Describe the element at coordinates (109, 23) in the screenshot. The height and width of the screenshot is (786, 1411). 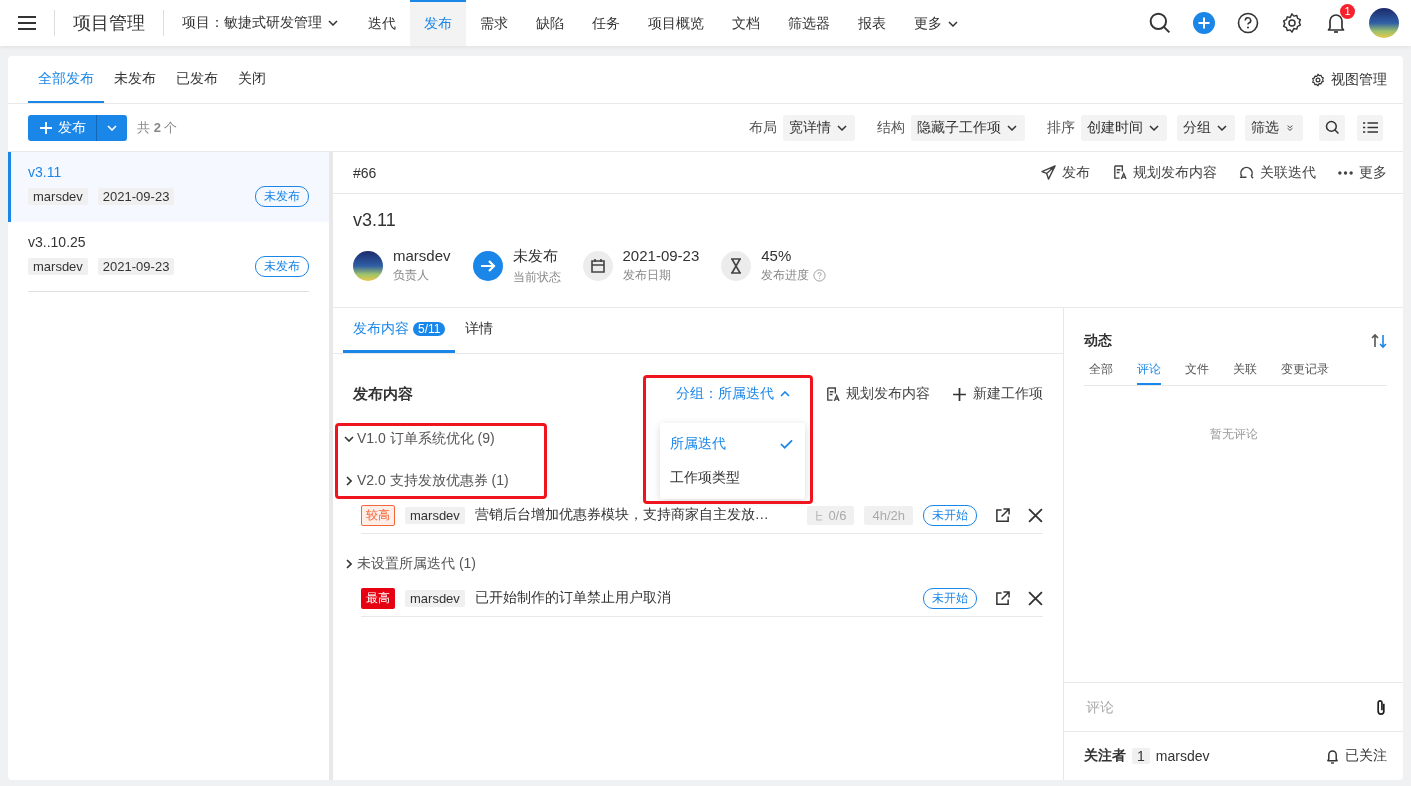
I see `app-title: 项目管理` at that location.